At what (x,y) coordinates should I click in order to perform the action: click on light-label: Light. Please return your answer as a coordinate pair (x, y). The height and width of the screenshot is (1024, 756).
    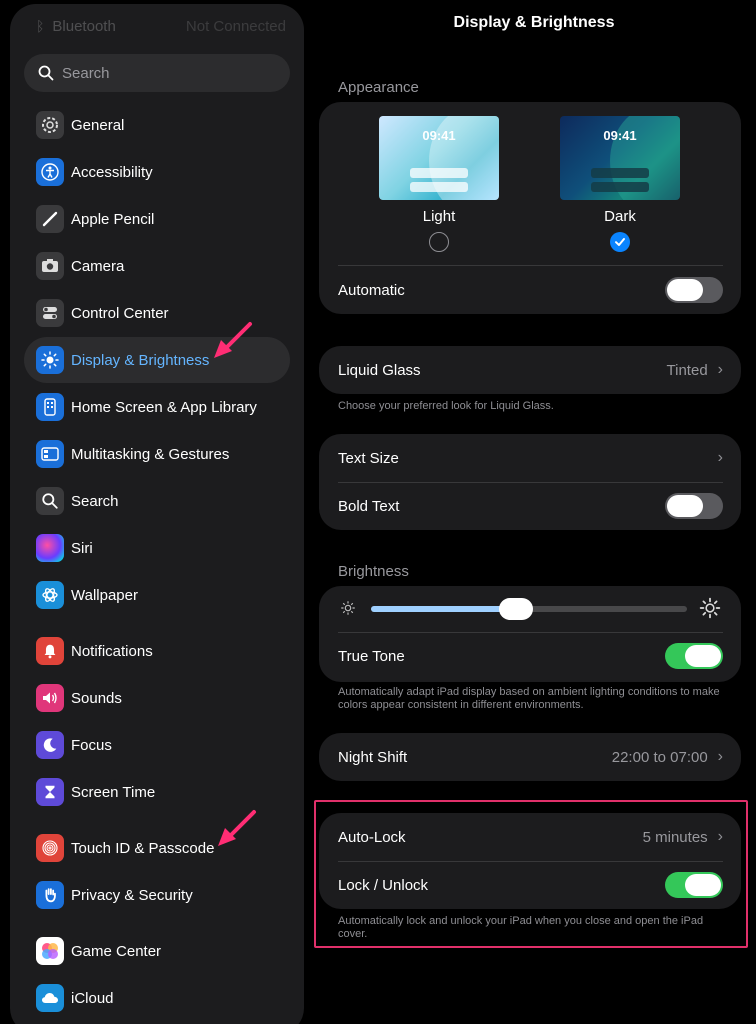
    Looking at the image, I should click on (439, 216).